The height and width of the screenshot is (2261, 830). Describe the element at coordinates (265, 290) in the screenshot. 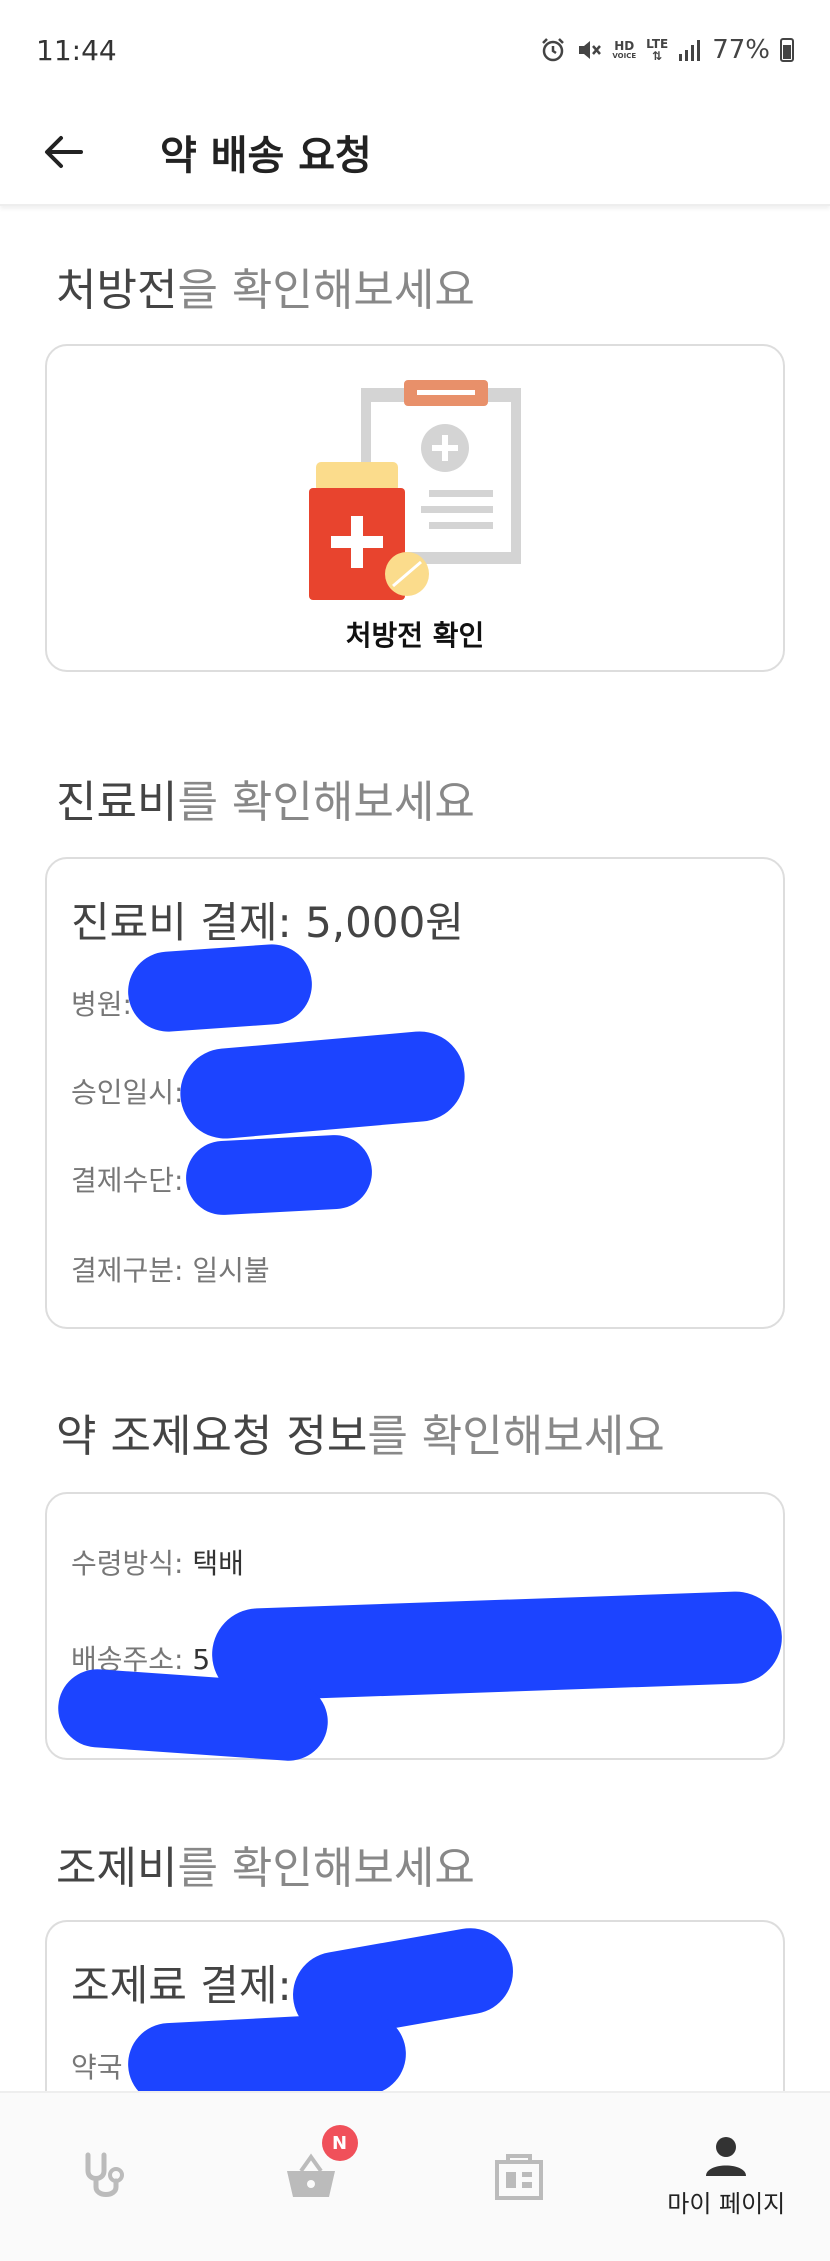

I see `prescription-heading: 처방전을 확인해보세요` at that location.